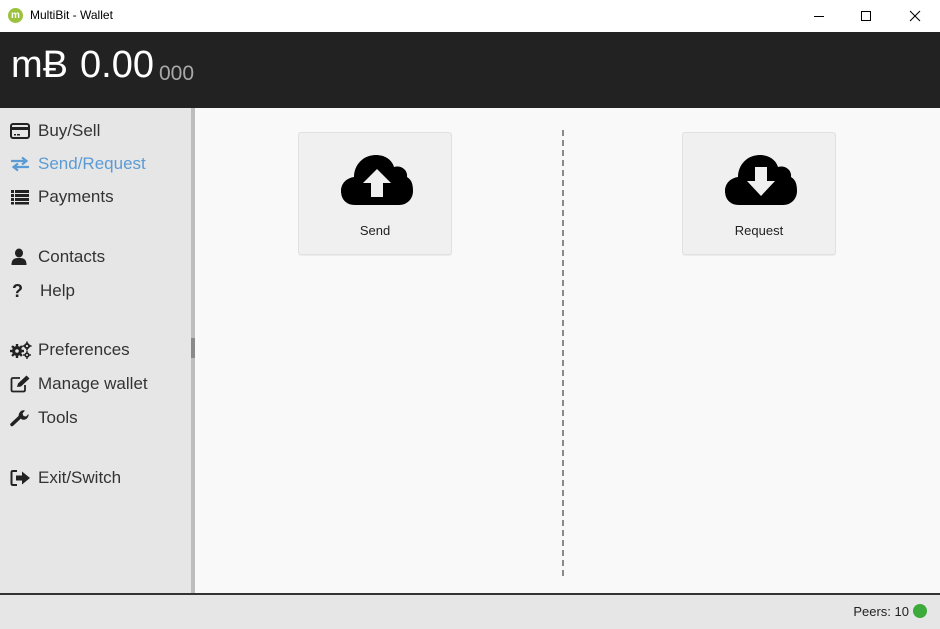 This screenshot has width=940, height=629. I want to click on exchange-arrows-icon, so click(21, 164).